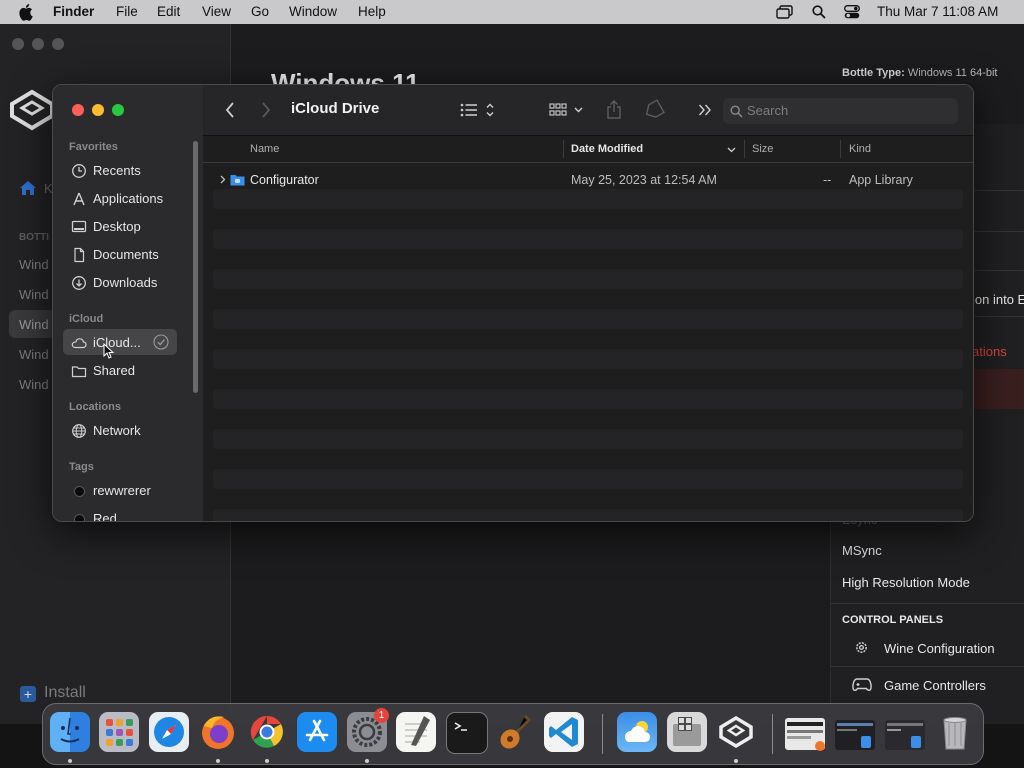 The image size is (1024, 768). I want to click on screen-mirroring-icon, so click(784, 12).